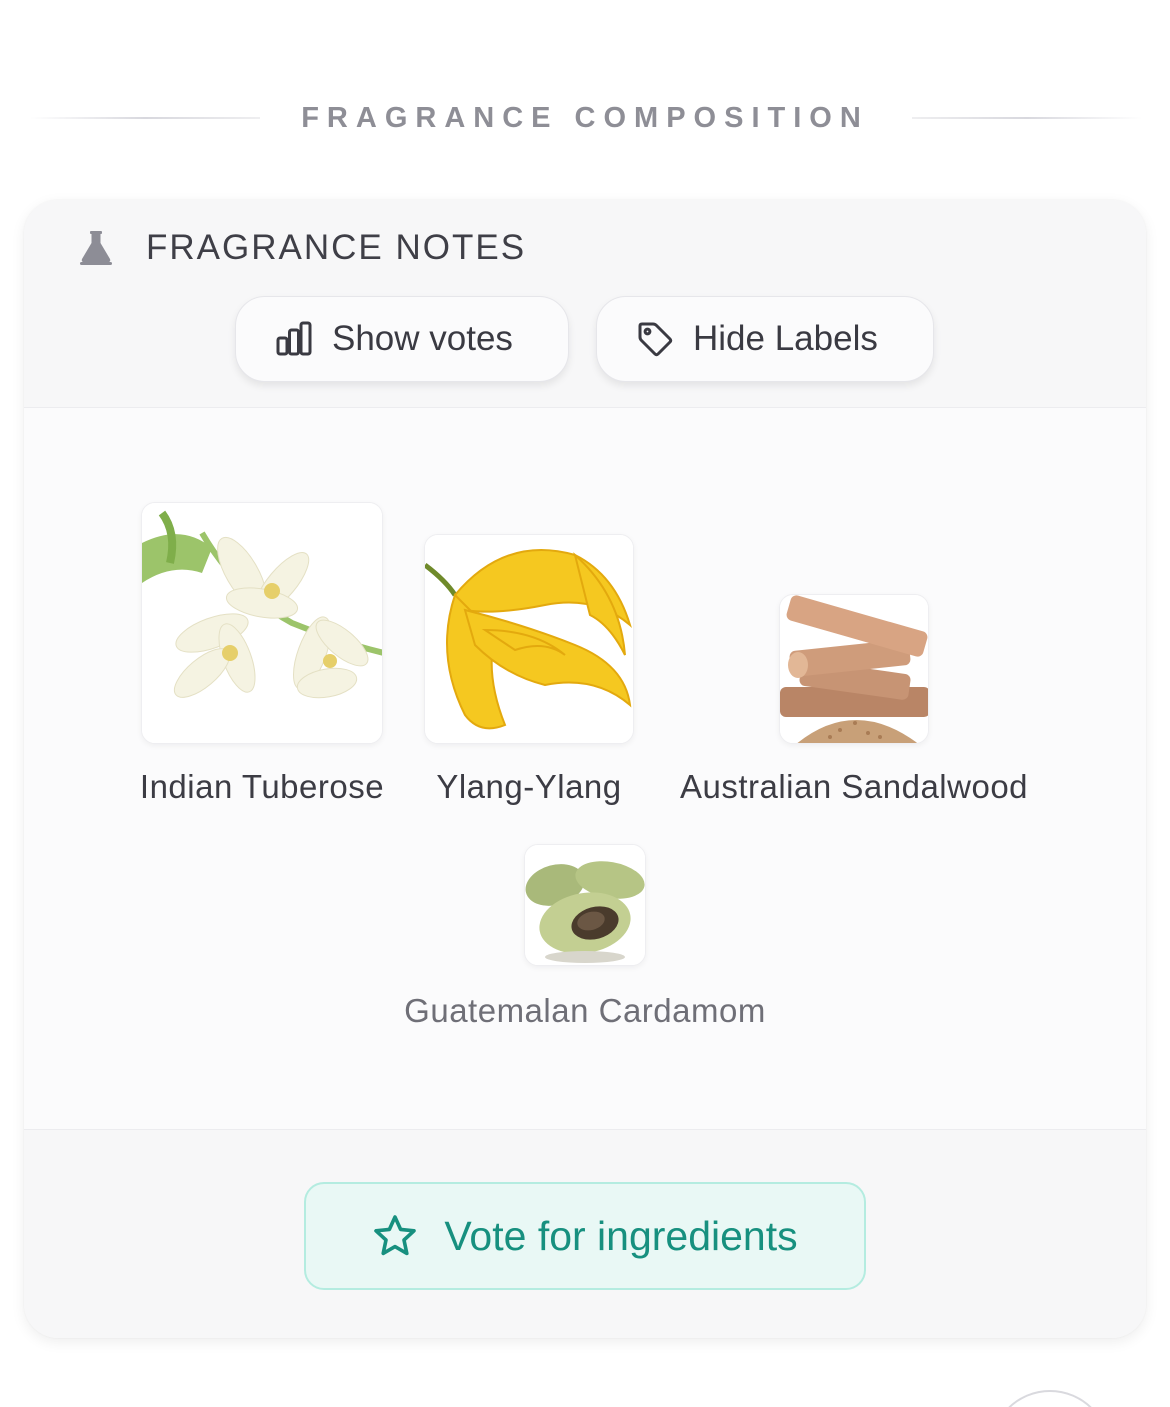 The height and width of the screenshot is (1407, 1170). What do you see at coordinates (621, 1235) in the screenshot?
I see `vote-for-ingredients-label: Vote for ingredients` at bounding box center [621, 1235].